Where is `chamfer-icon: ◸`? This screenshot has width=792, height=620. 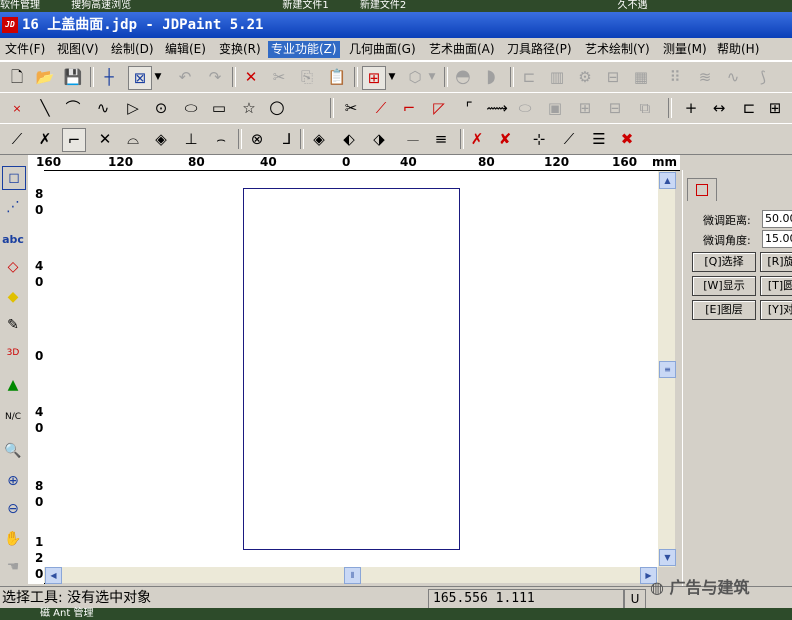
chamfer-icon: ◸ is located at coordinates (439, 108).